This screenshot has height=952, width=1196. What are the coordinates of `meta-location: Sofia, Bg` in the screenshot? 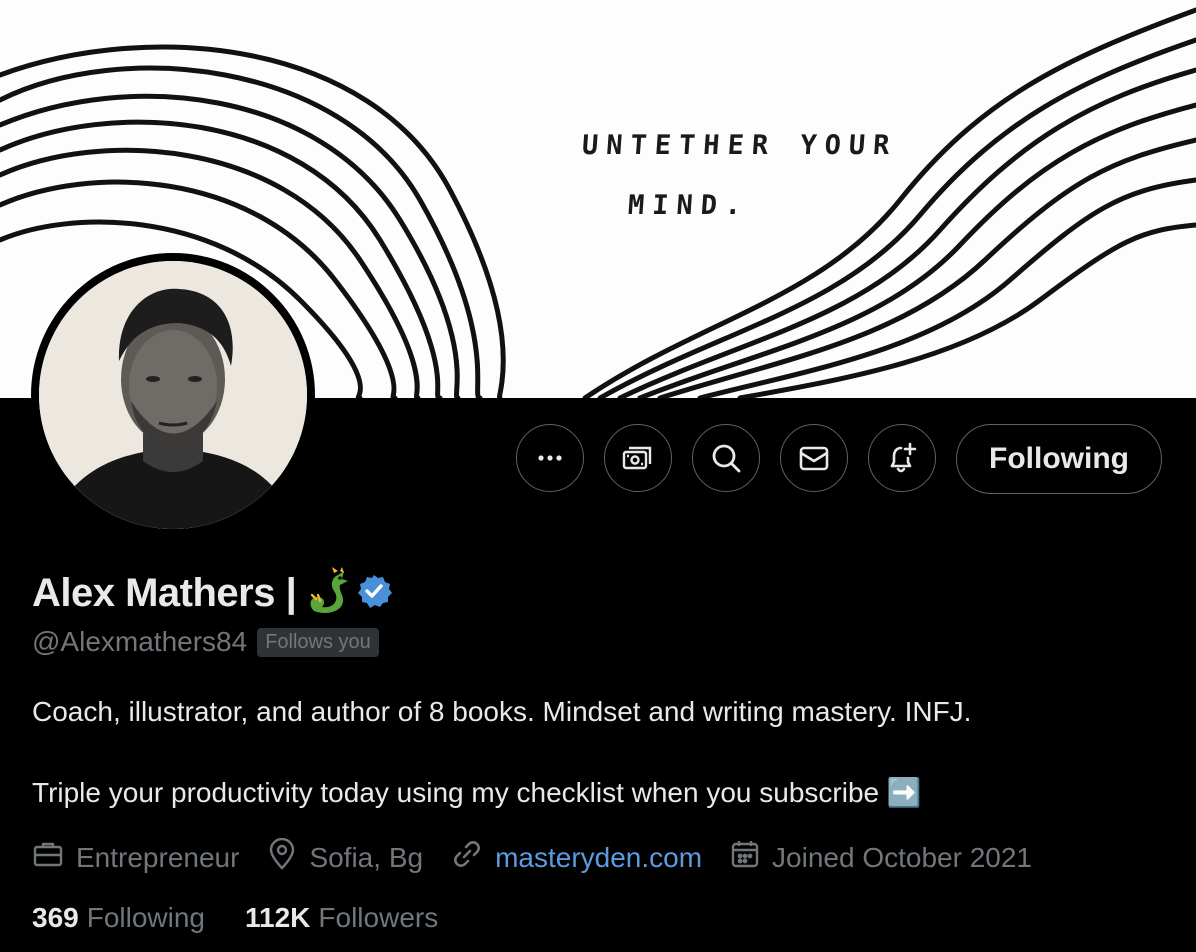 It's located at (345, 857).